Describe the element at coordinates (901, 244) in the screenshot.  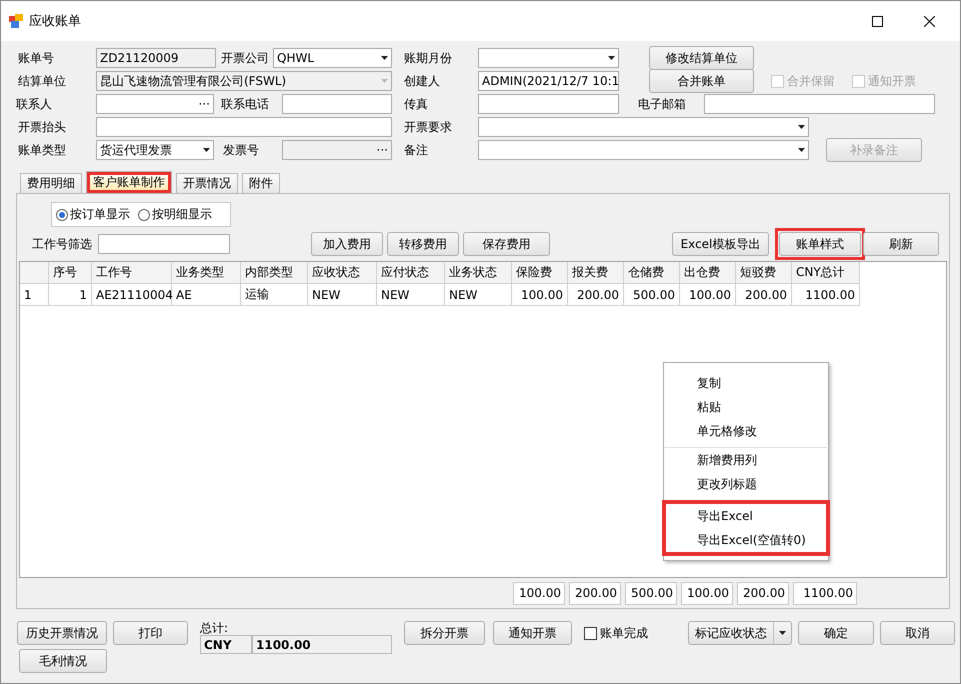
I see `toolbar-button: 刷新` at that location.